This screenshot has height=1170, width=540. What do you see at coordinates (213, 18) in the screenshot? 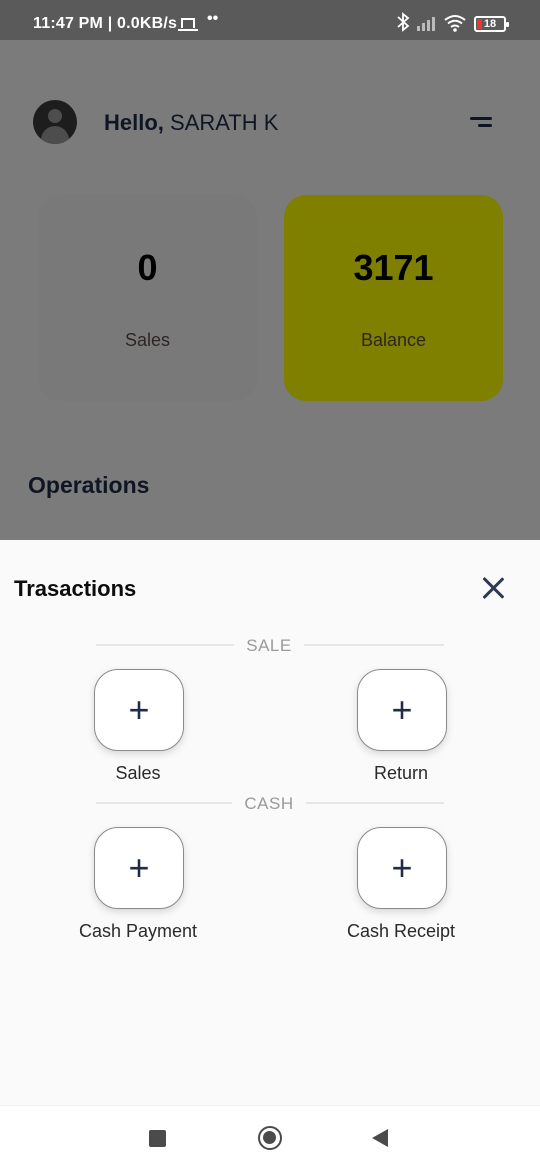
I see `notification-dots: ••` at bounding box center [213, 18].